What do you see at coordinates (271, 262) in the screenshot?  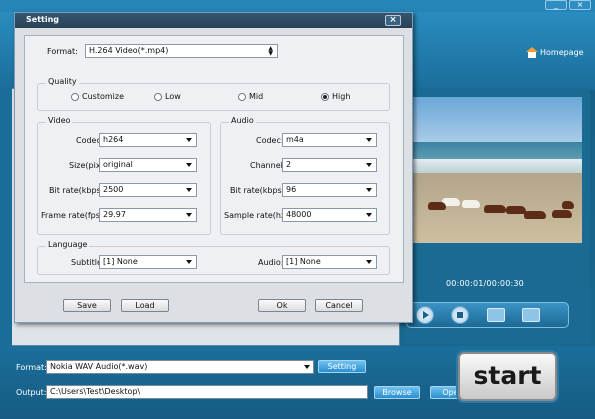 I see `audio-track-label: Audio:` at bounding box center [271, 262].